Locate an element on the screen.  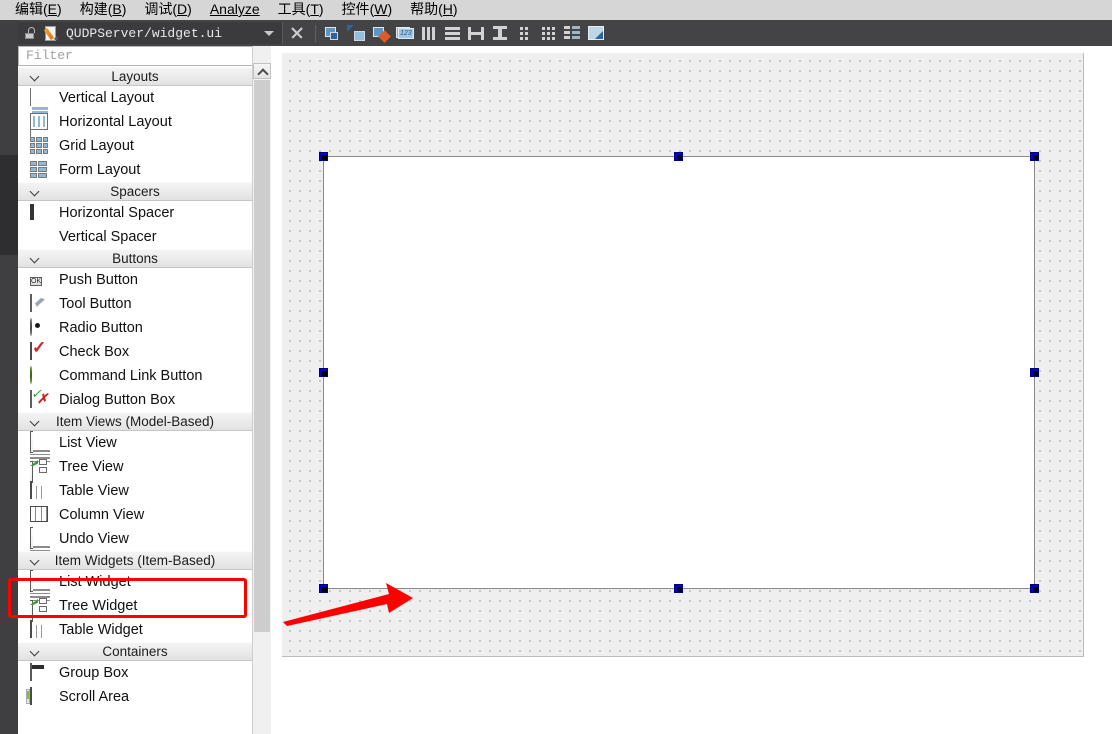
chevron-up-icon is located at coordinates (262, 71).